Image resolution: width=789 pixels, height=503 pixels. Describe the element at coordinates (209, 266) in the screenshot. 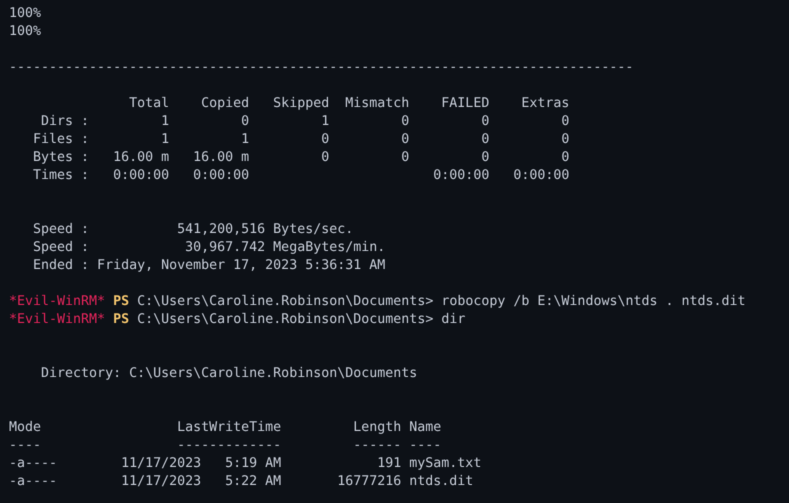

I see `output-line: Ended : Friday, November 17, 2023 5:36:31 AM` at that location.